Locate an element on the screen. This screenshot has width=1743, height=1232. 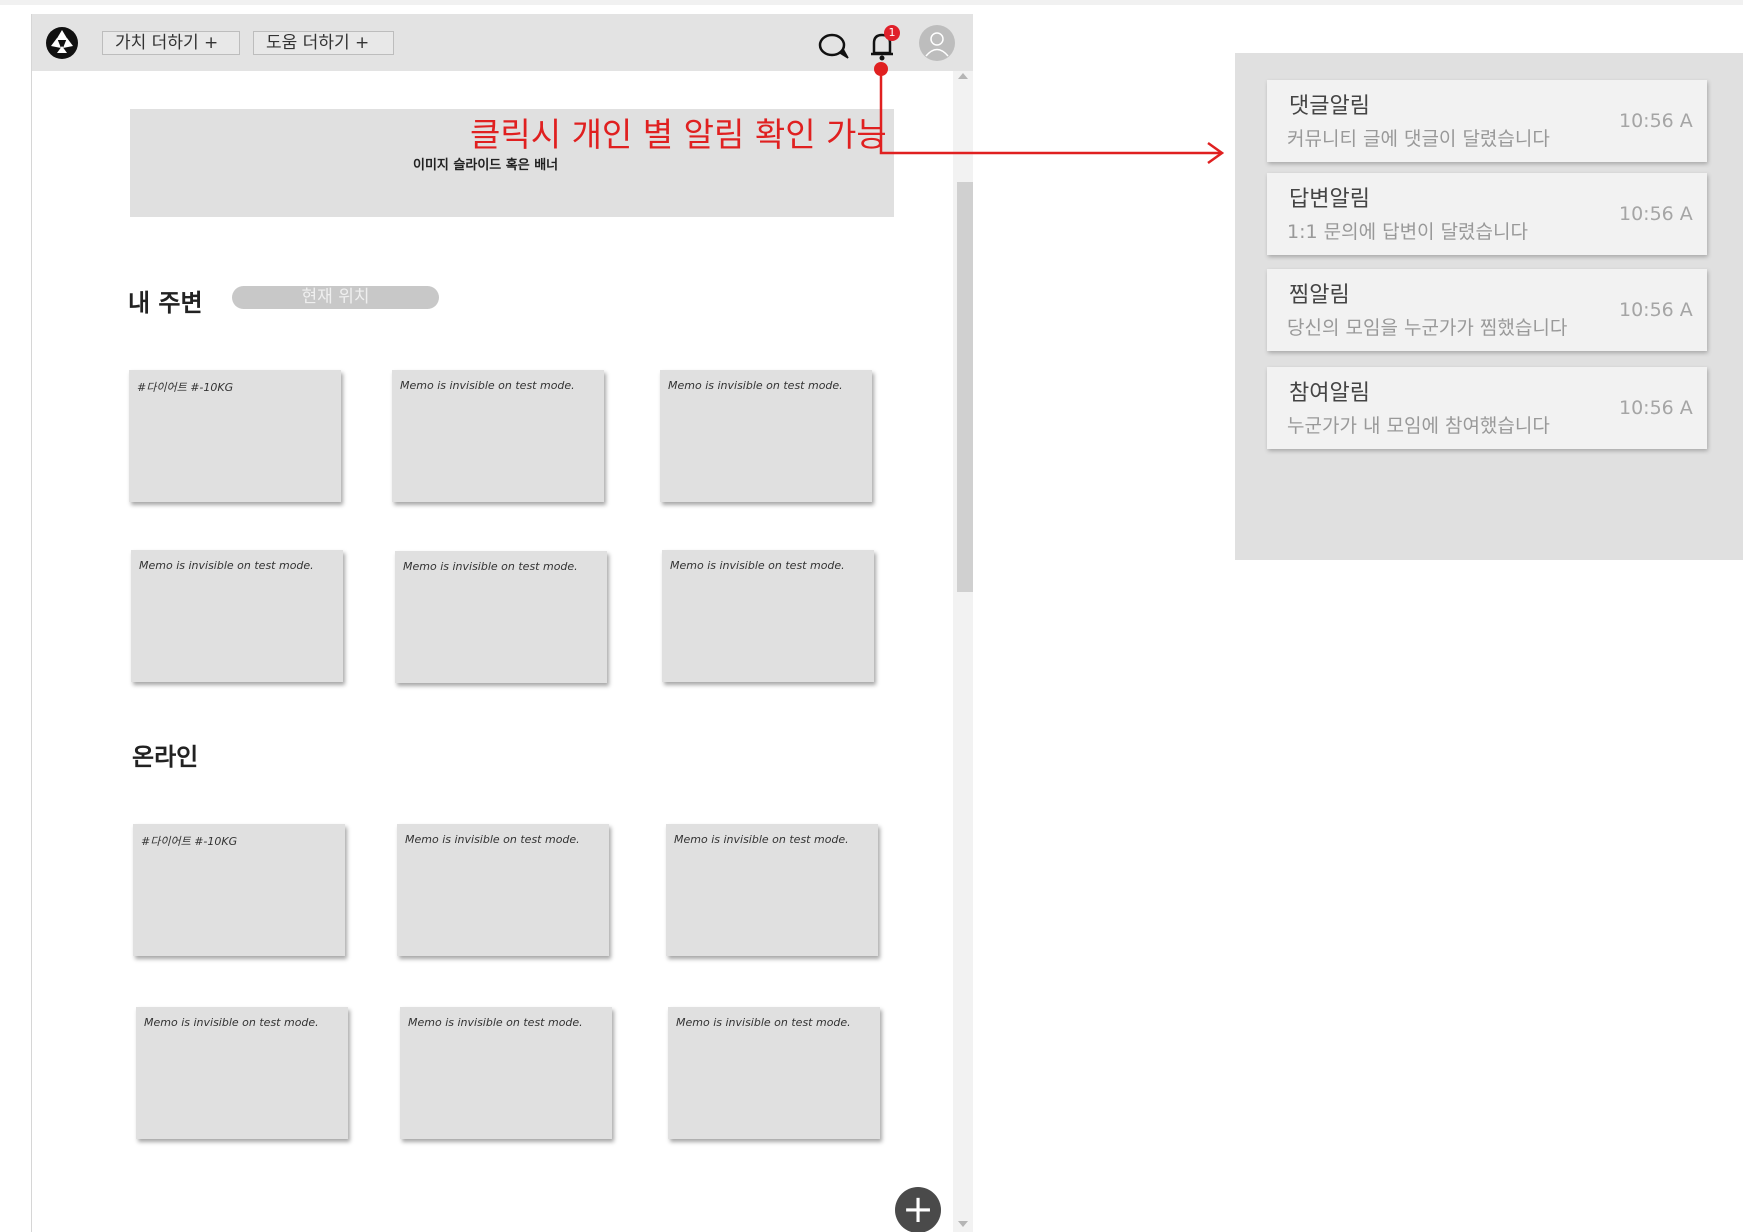
avatar is located at coordinates (937, 43).